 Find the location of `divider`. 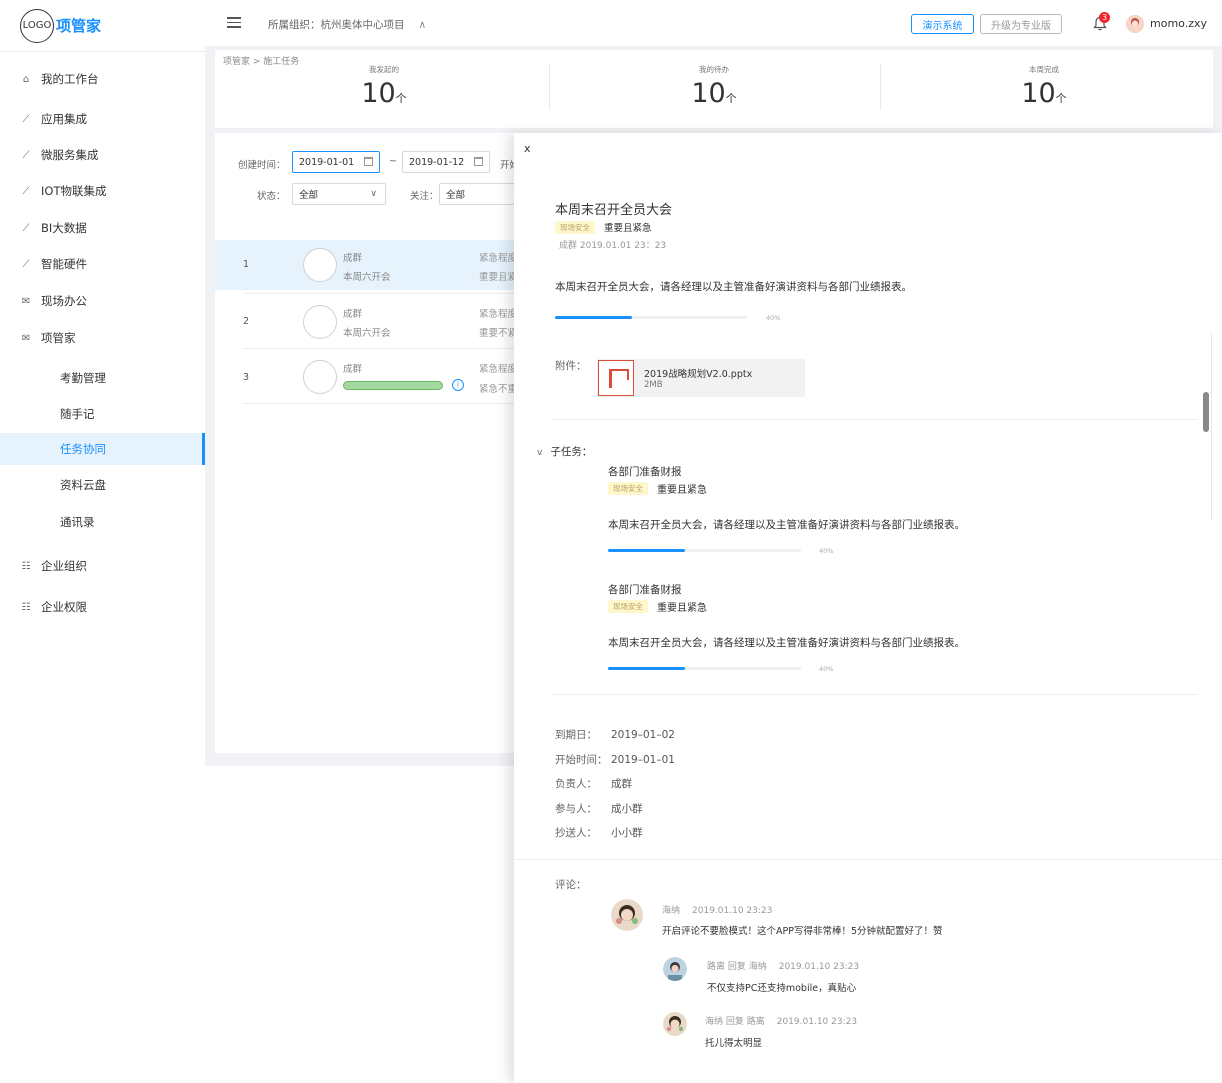

divider is located at coordinates (874, 694).